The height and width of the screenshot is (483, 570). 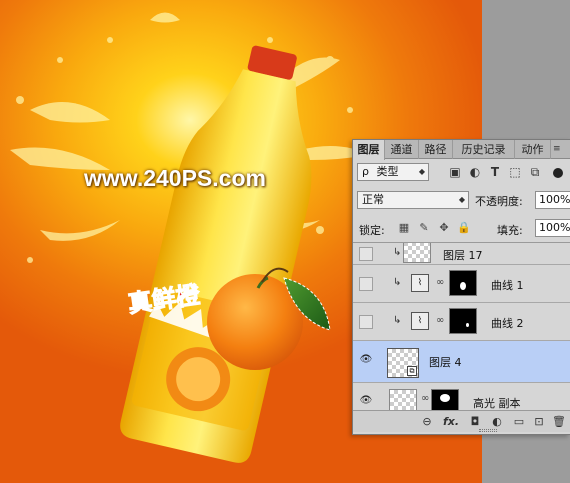 What do you see at coordinates (515, 172) in the screenshot?
I see `filter-shape-icon: ⬚` at bounding box center [515, 172].